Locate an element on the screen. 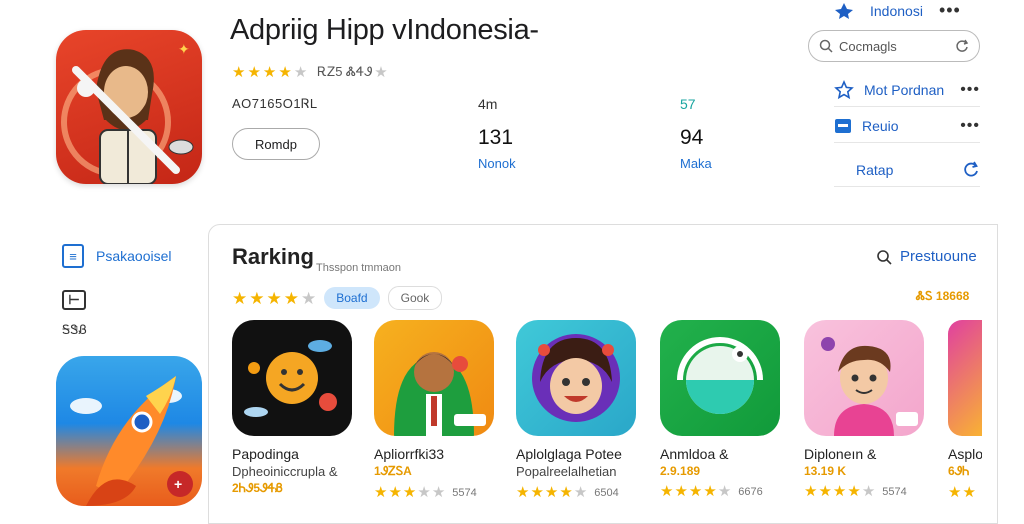  square-icon is located at coordinates (843, 126).